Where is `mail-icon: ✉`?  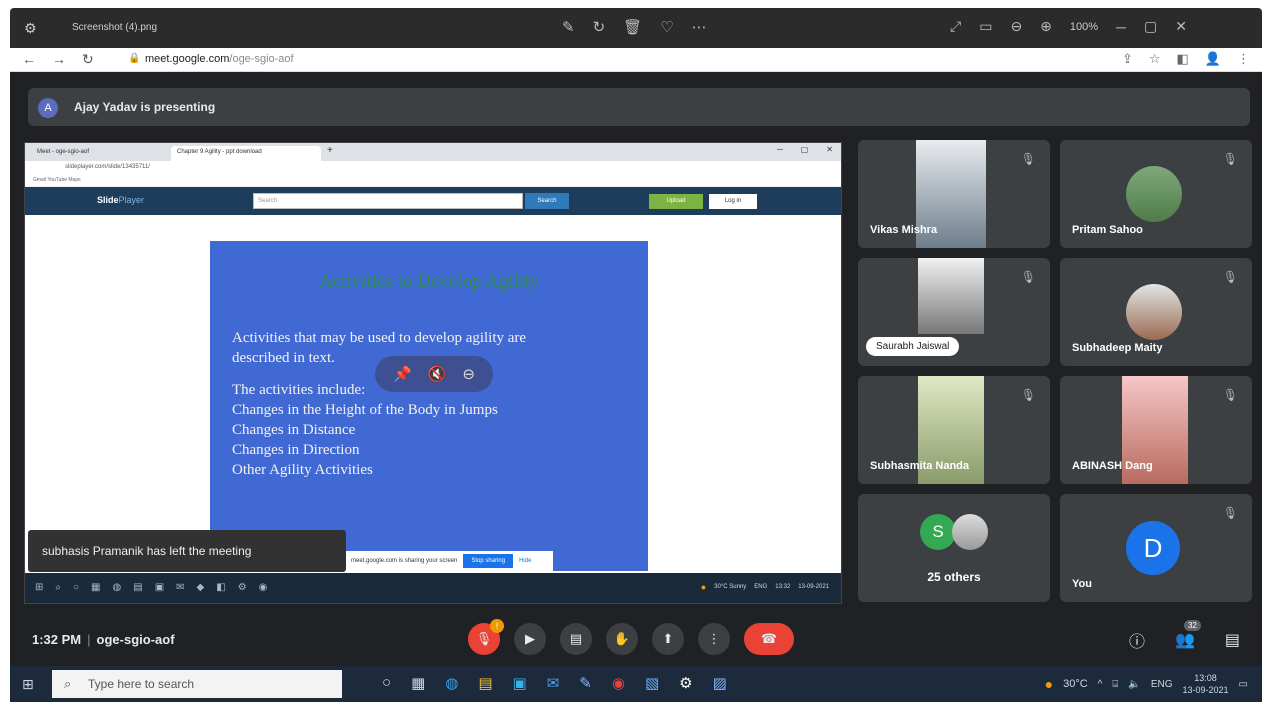 mail-icon: ✉ is located at coordinates (553, 683).